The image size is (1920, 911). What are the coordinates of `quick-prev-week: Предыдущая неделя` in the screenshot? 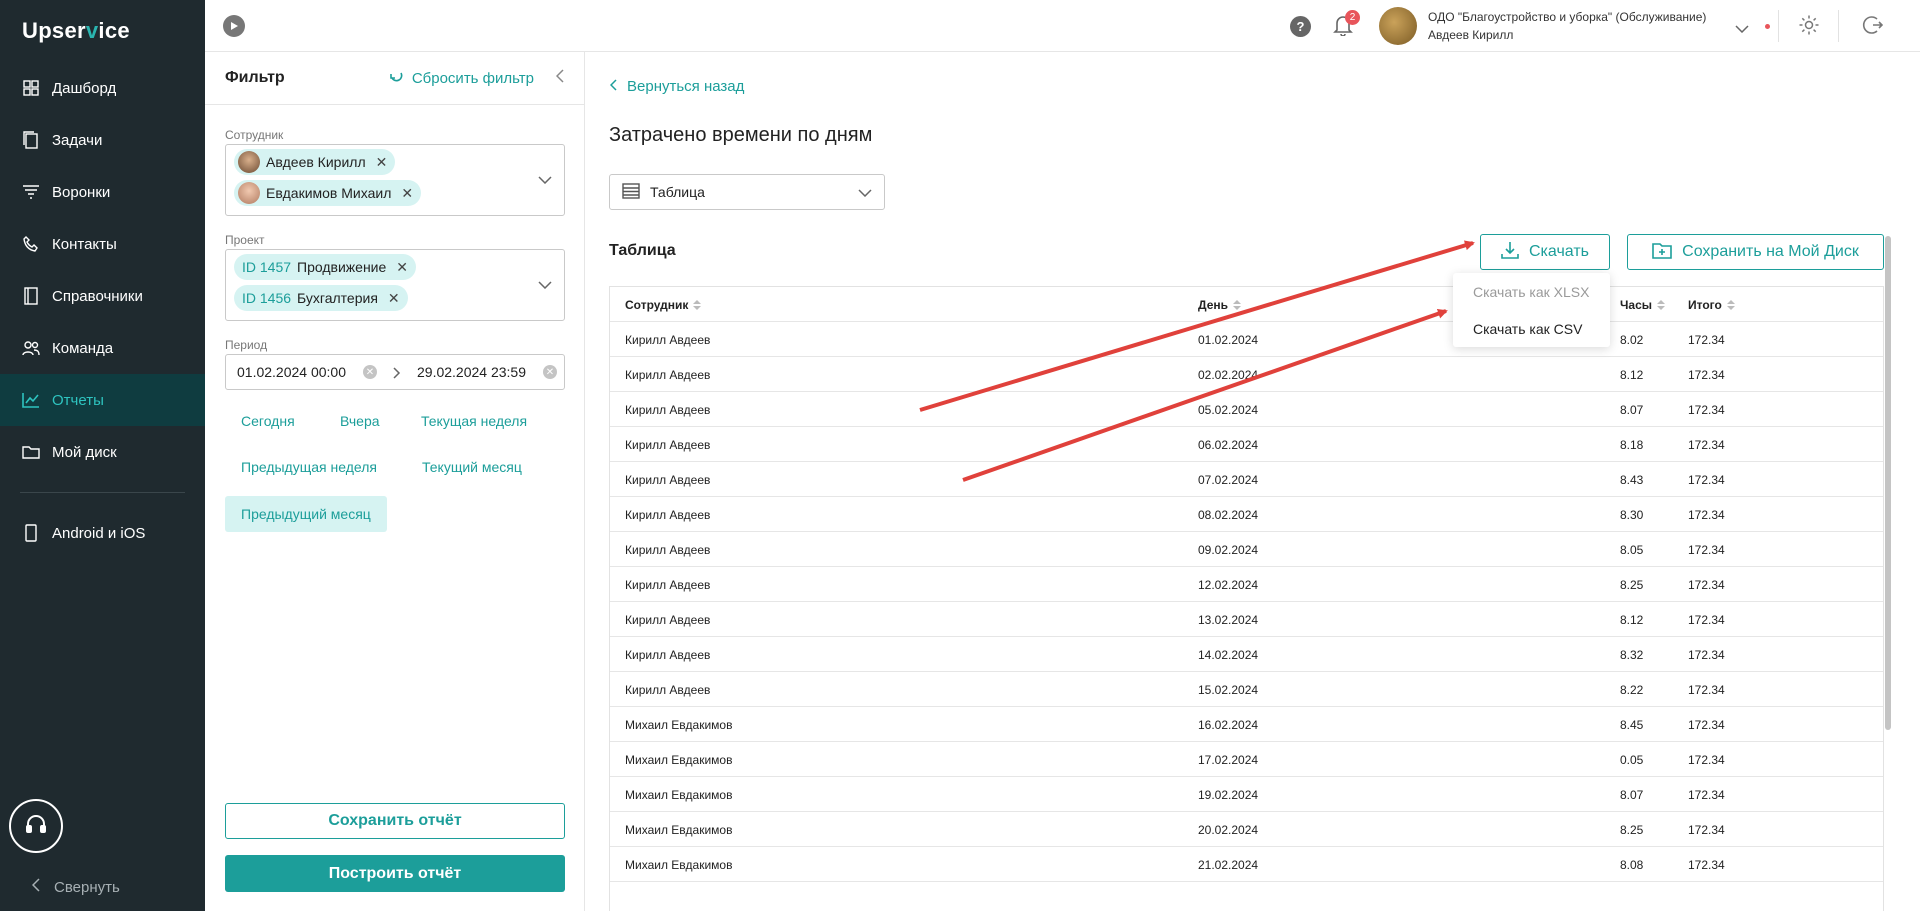 It's located at (309, 467).